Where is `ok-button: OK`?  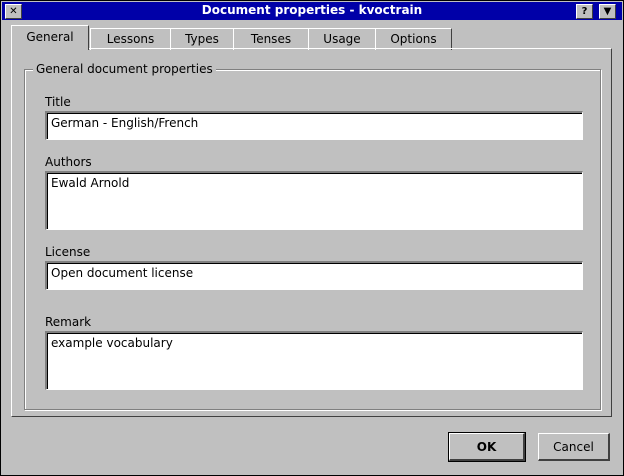 ok-button: OK is located at coordinates (487, 447).